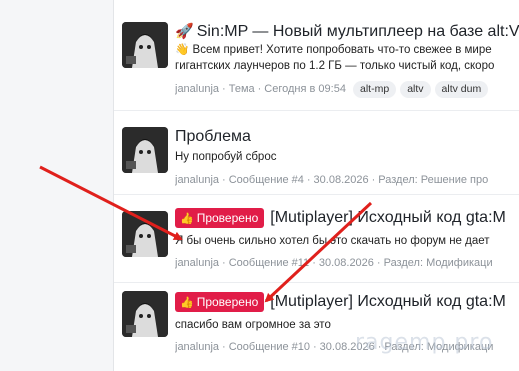  Describe the element at coordinates (461, 89) in the screenshot. I see `tag-pill: altv dum` at that location.